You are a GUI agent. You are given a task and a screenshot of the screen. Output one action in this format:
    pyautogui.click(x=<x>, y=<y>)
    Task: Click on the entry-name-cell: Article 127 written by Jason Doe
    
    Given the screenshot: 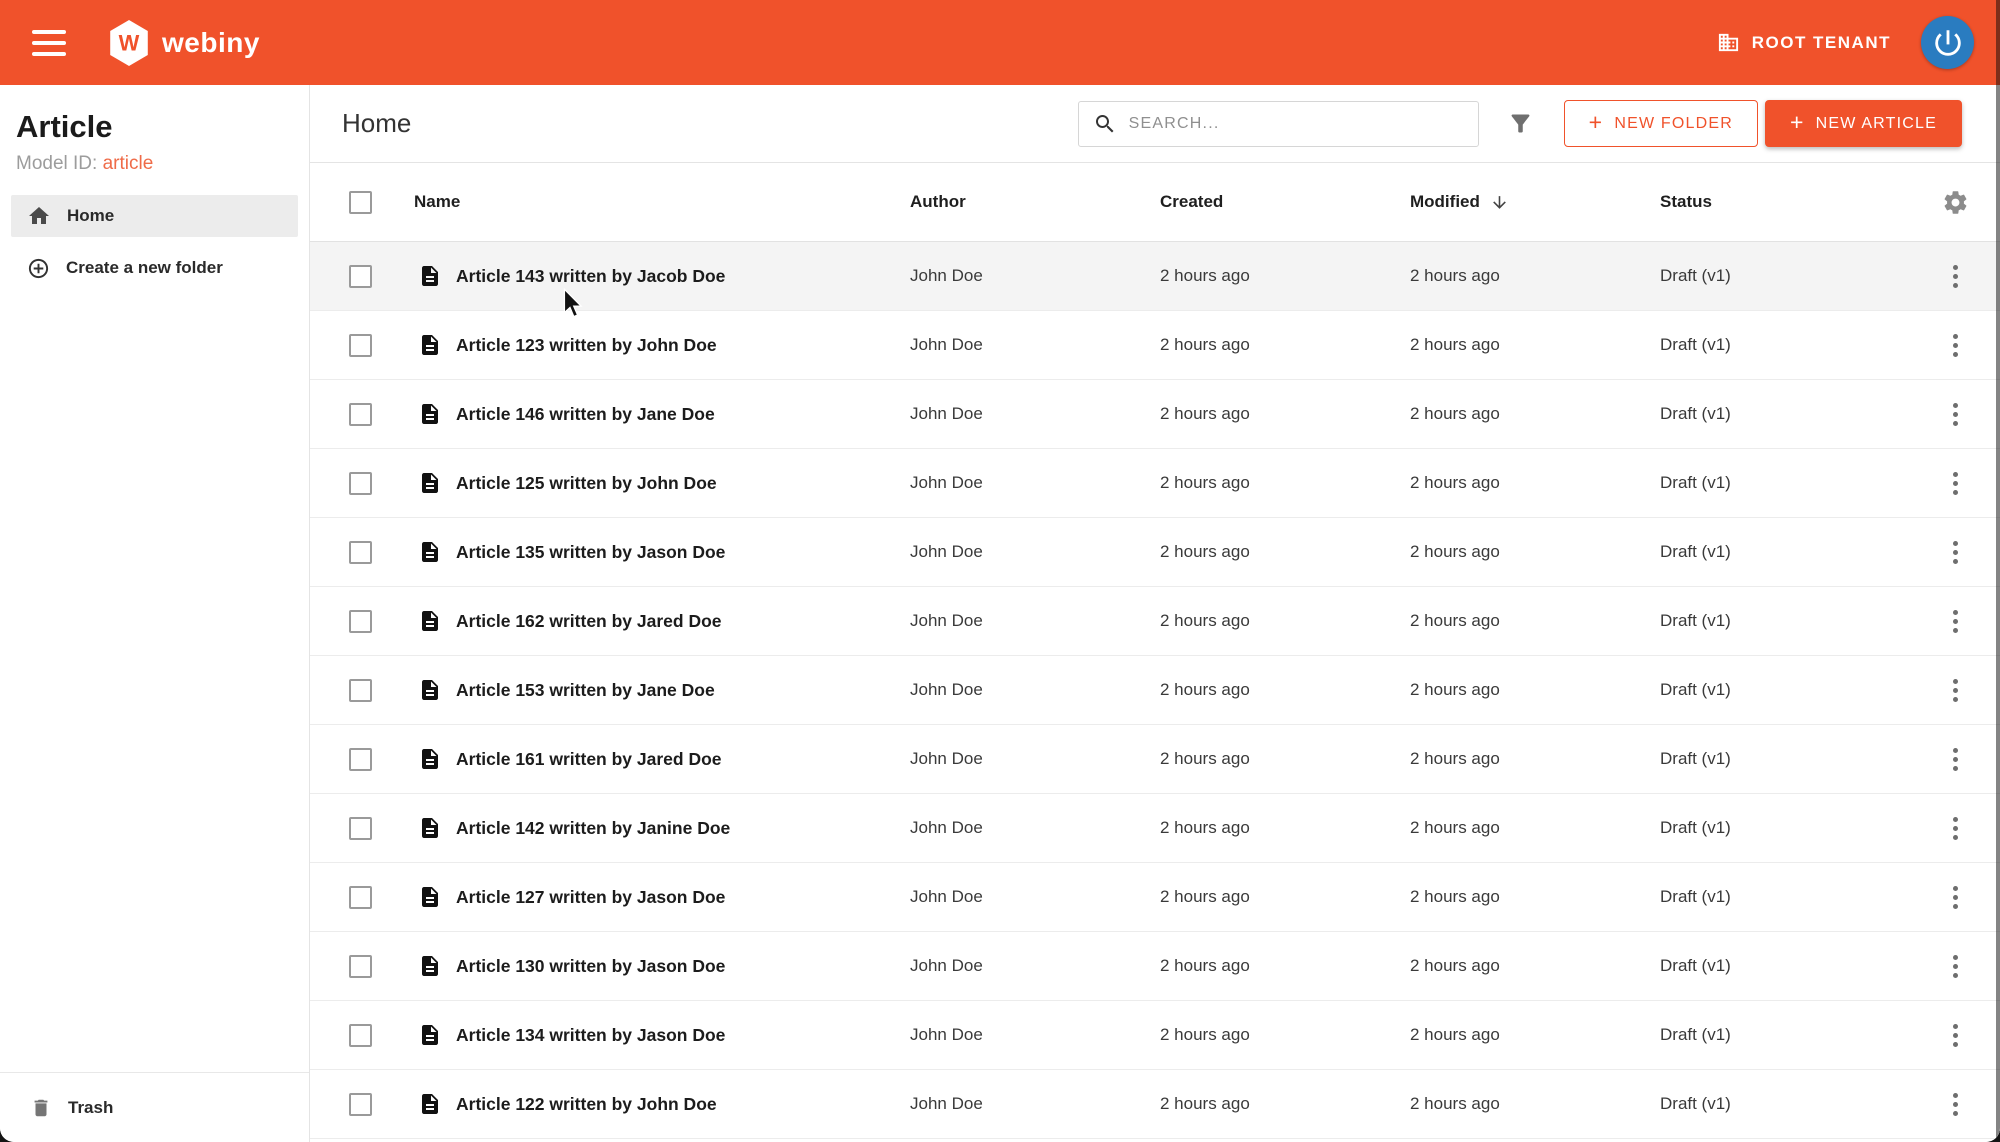 What is the action you would take?
    pyautogui.click(x=655, y=897)
    